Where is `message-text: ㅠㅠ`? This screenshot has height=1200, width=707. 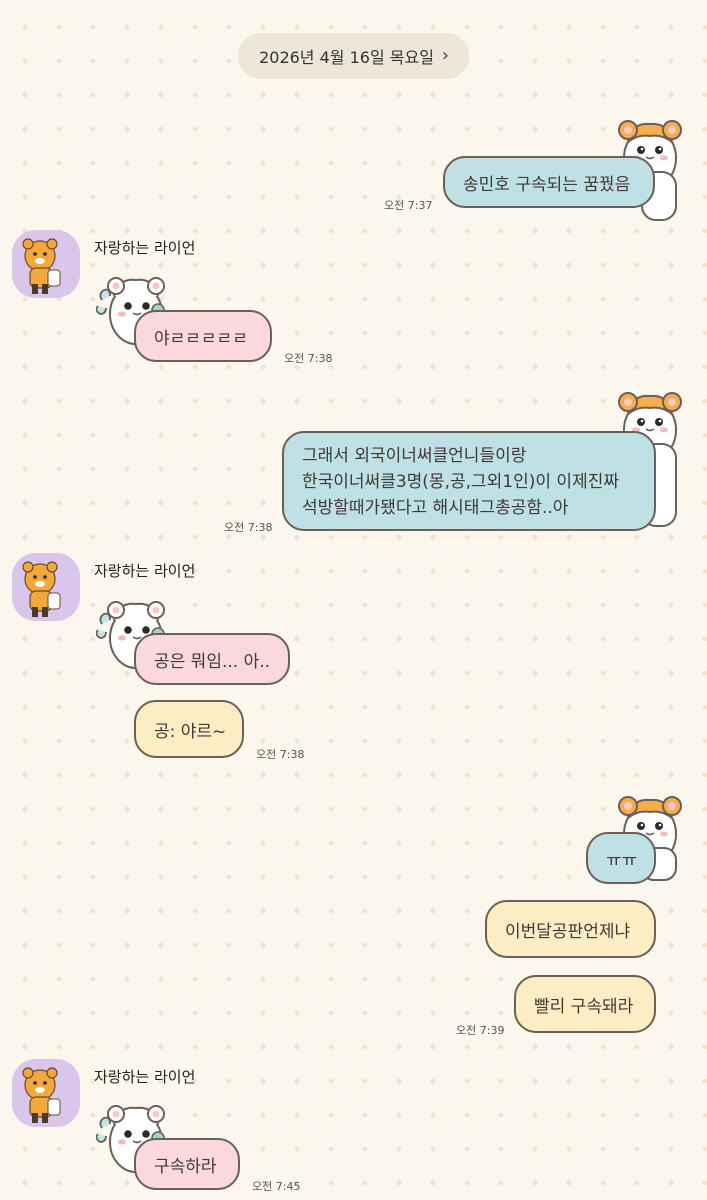 message-text: ㅠㅠ is located at coordinates (622, 860).